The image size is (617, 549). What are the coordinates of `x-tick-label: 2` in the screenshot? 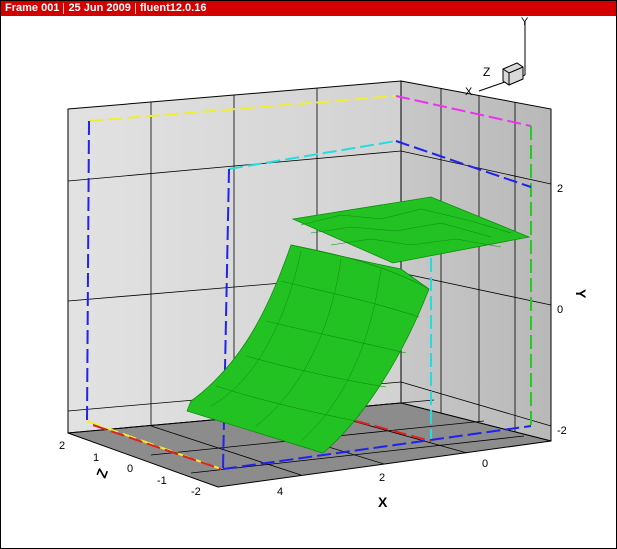 It's located at (382, 478).